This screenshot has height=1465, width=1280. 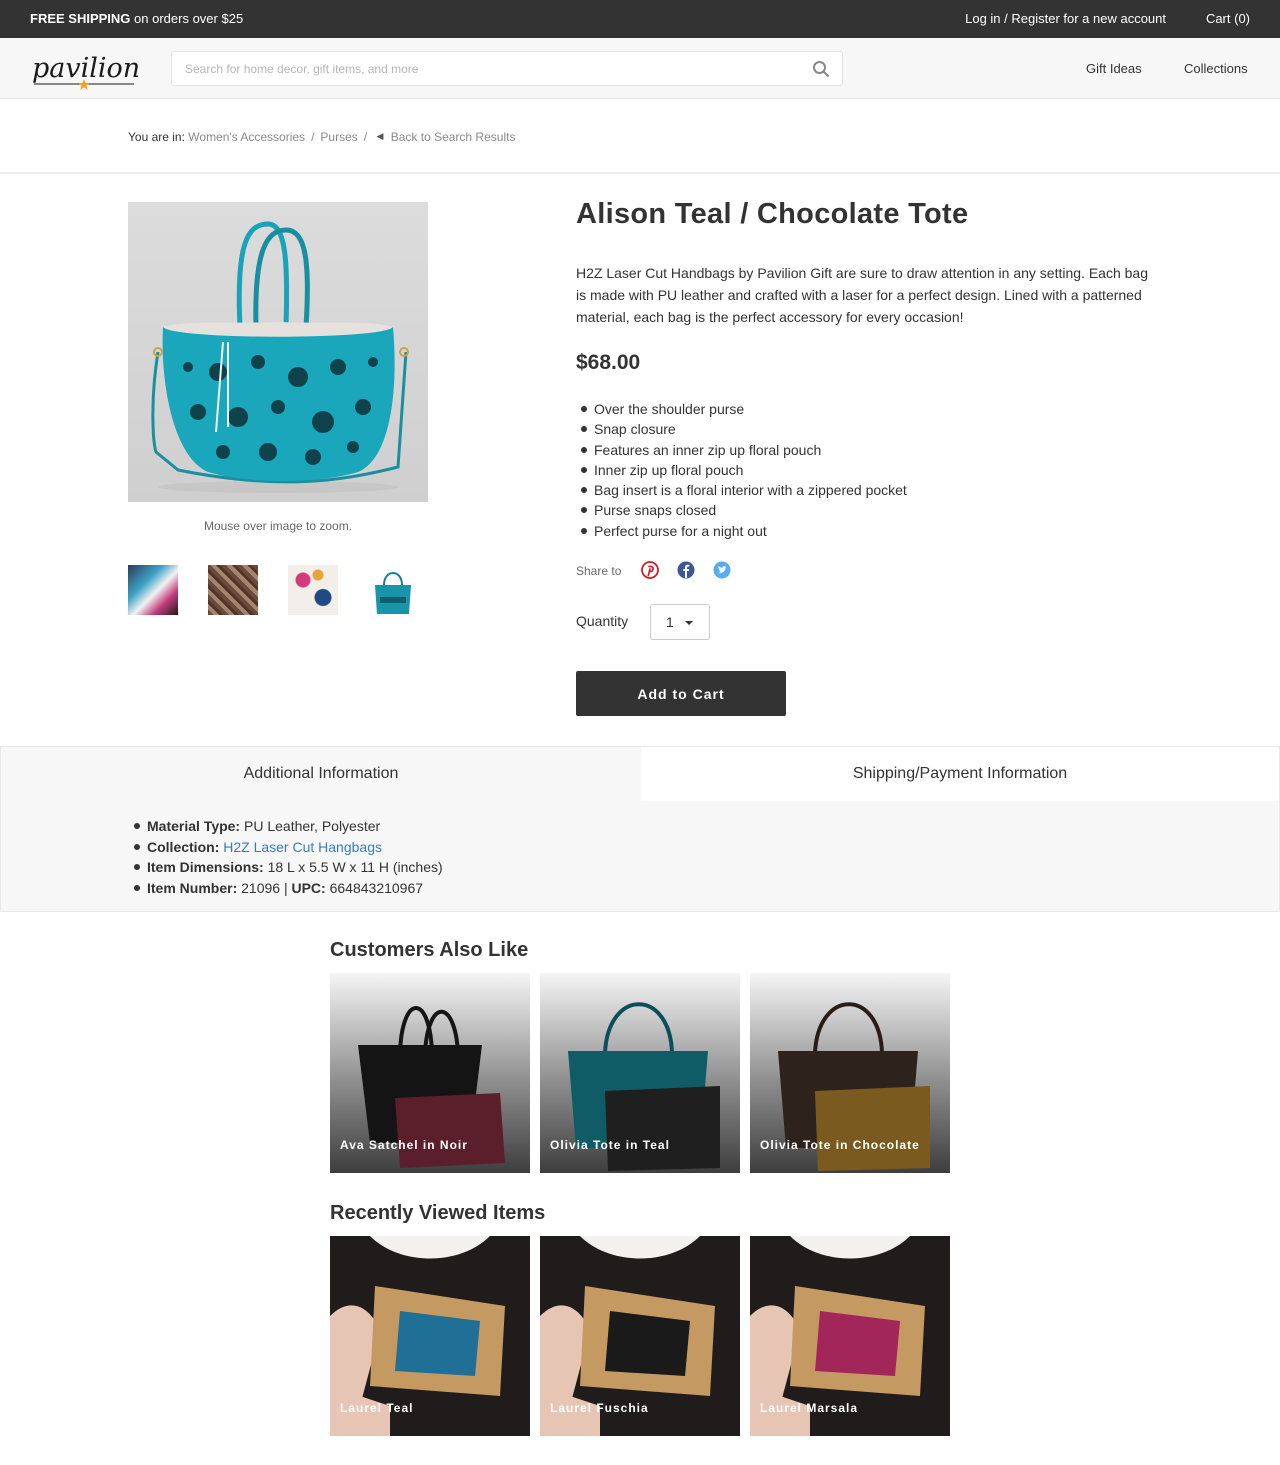 What do you see at coordinates (744, 510) in the screenshot?
I see `feature-item: Purse snaps closed` at bounding box center [744, 510].